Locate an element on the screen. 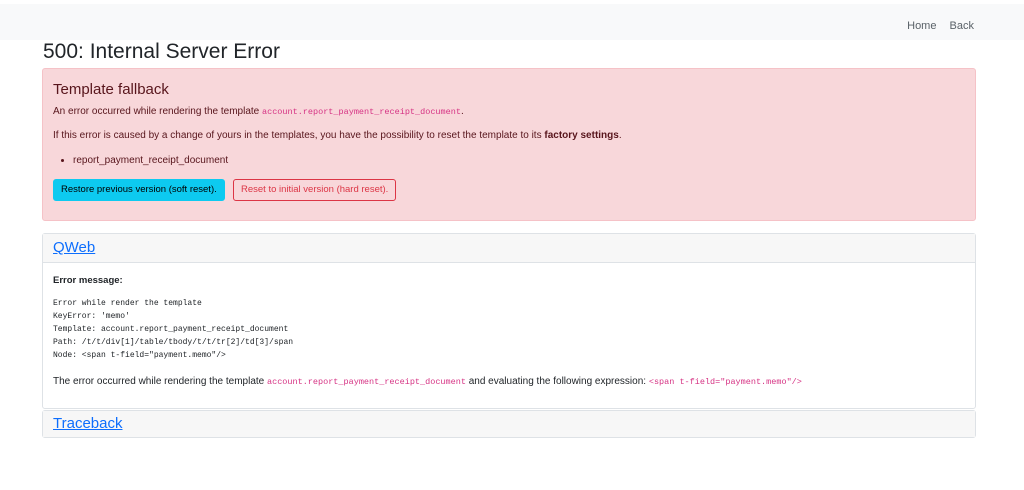  summary-middle-text: and evaluating the following expression: is located at coordinates (557, 381).